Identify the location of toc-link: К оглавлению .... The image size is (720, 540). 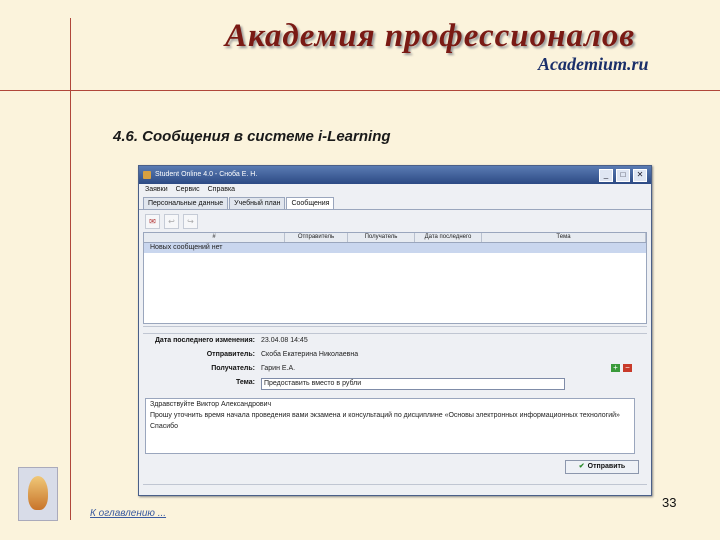
(128, 513).